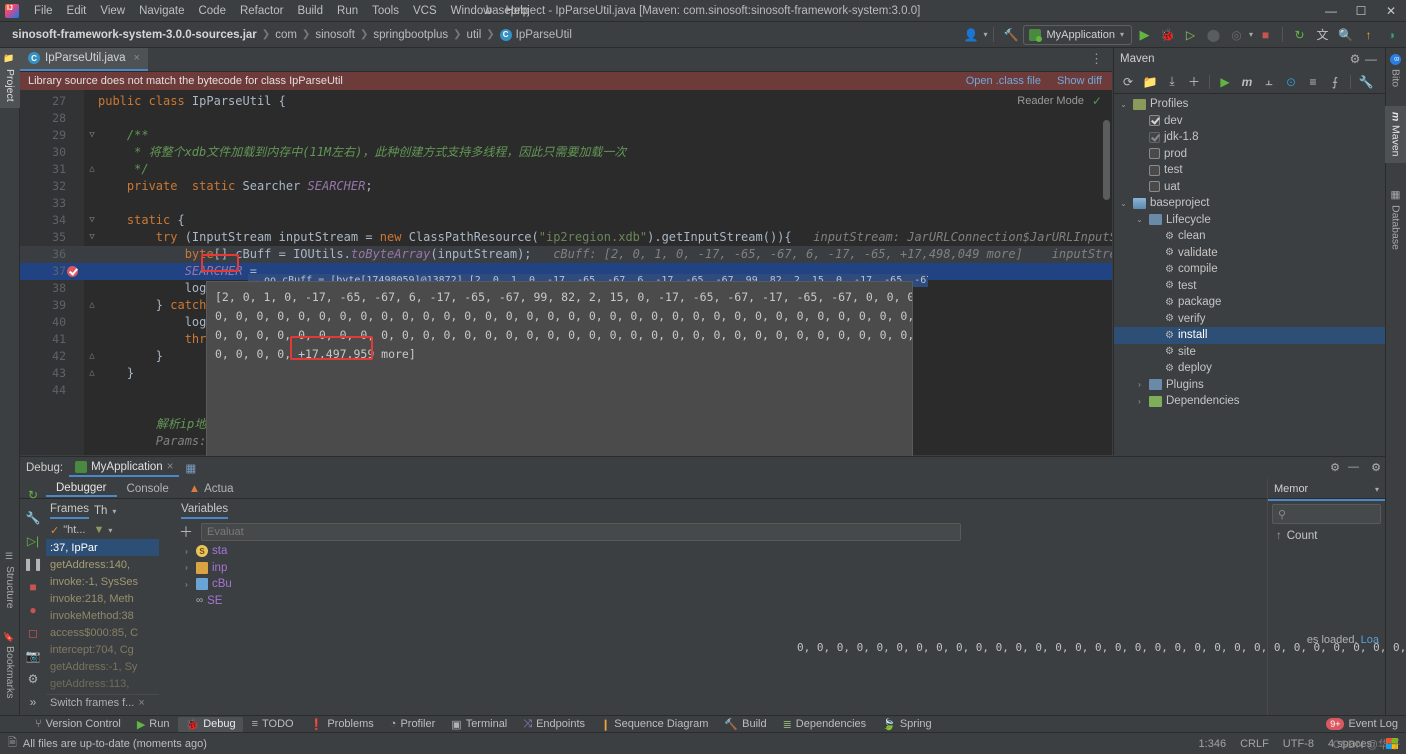 The height and width of the screenshot is (754, 1406). I want to click on menu-item-edit: Edit, so click(77, 11).